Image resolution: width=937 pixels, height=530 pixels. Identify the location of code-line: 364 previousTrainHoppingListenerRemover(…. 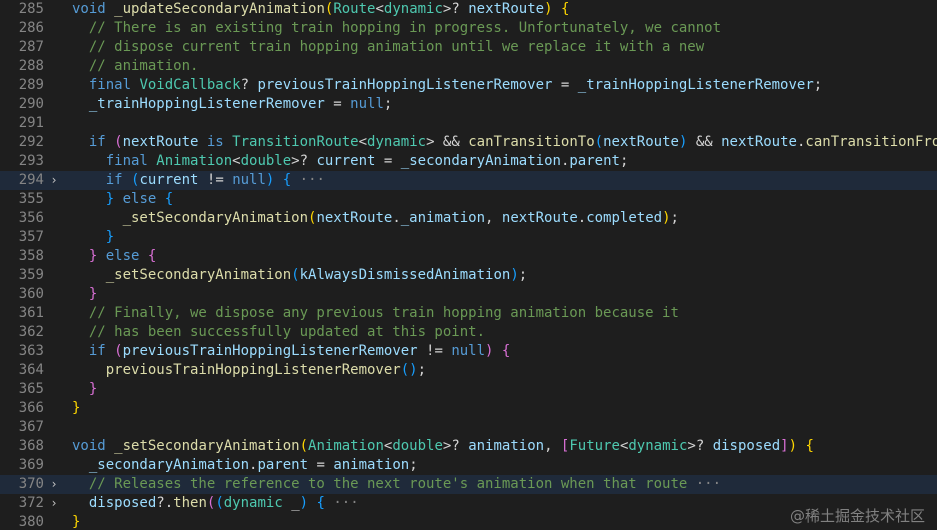
(468, 370).